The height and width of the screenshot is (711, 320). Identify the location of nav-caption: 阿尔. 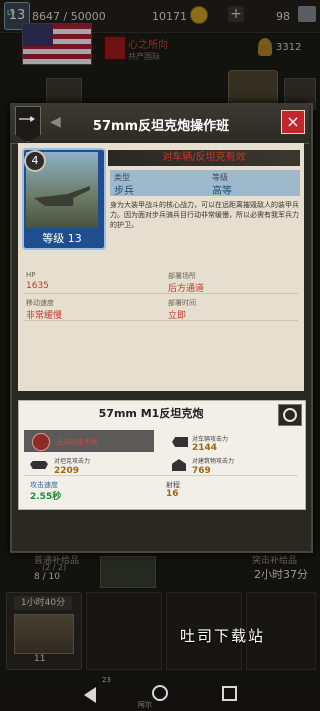
(145, 705).